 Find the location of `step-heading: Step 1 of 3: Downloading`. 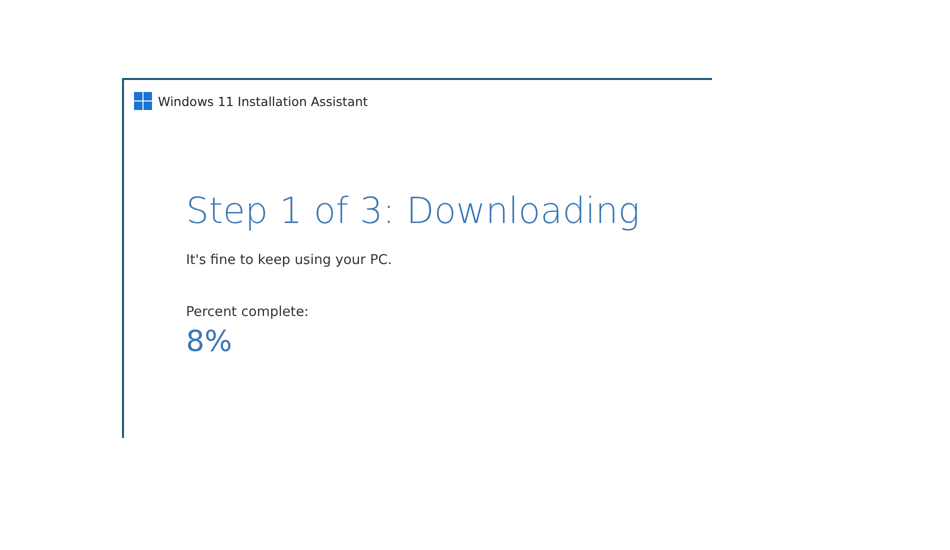

step-heading: Step 1 of 3: Downloading is located at coordinates (413, 212).